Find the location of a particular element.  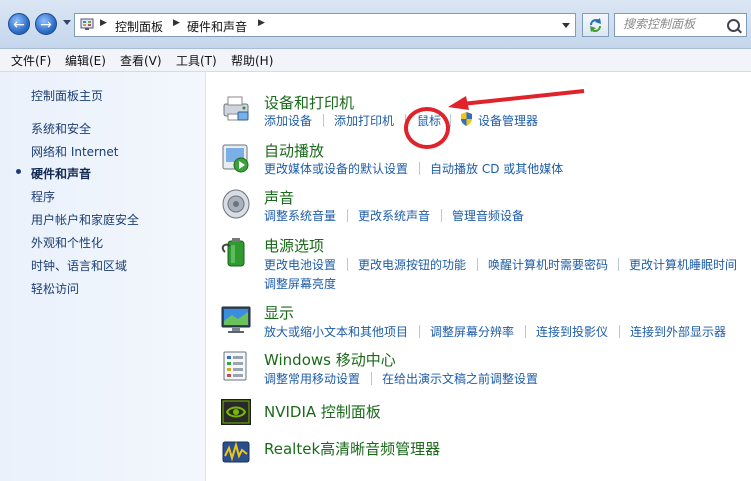

link-add-device: 添加设备 is located at coordinates (288, 120).